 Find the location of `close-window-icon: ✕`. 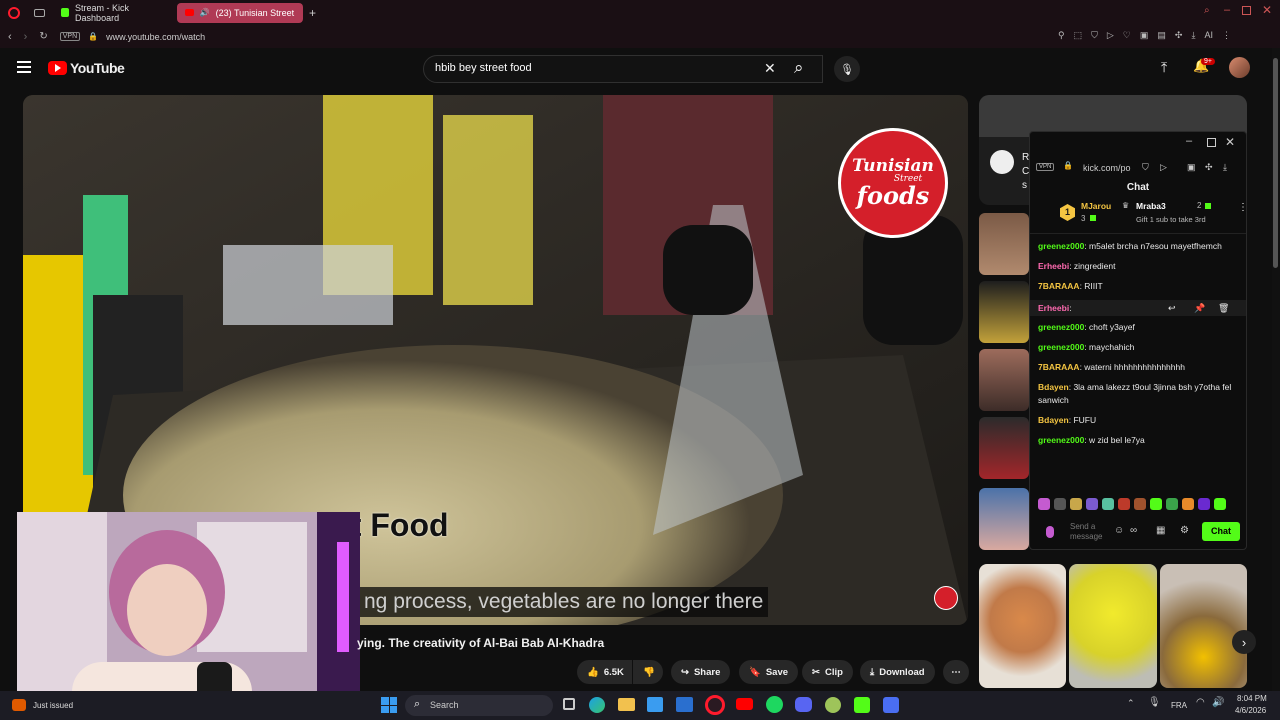

close-window-icon: ✕ is located at coordinates (1267, 10).